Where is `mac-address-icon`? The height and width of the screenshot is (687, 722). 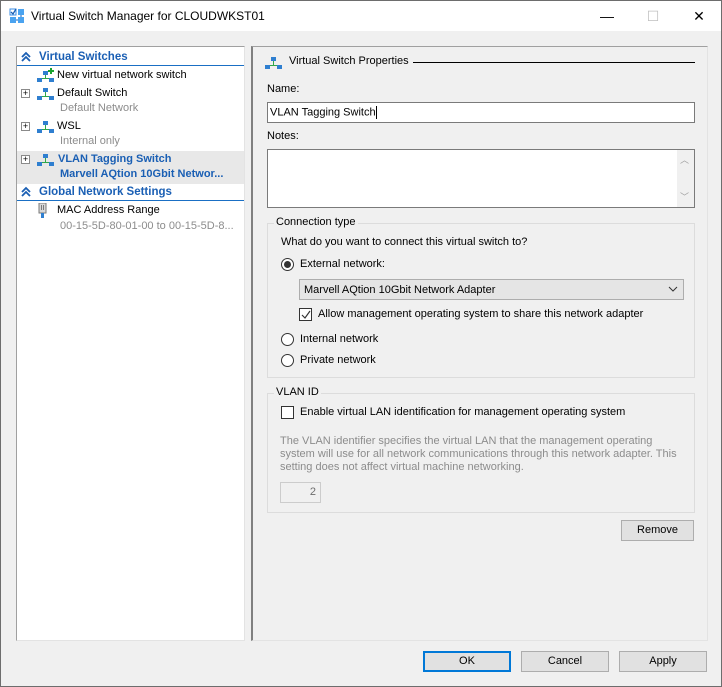 mac-address-icon is located at coordinates (42, 210).